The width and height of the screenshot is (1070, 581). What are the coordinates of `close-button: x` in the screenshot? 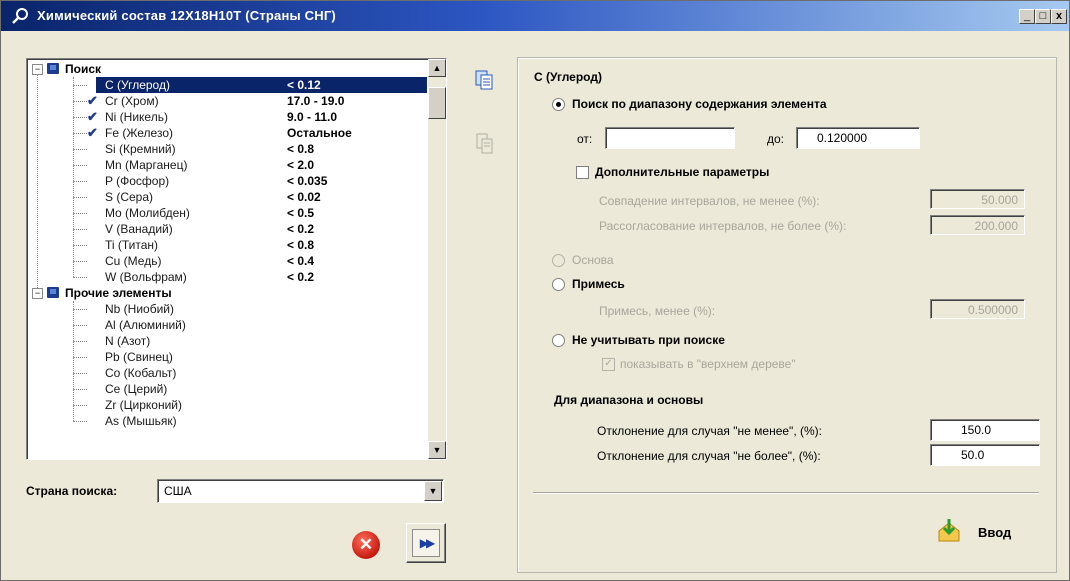 It's located at (1059, 16).